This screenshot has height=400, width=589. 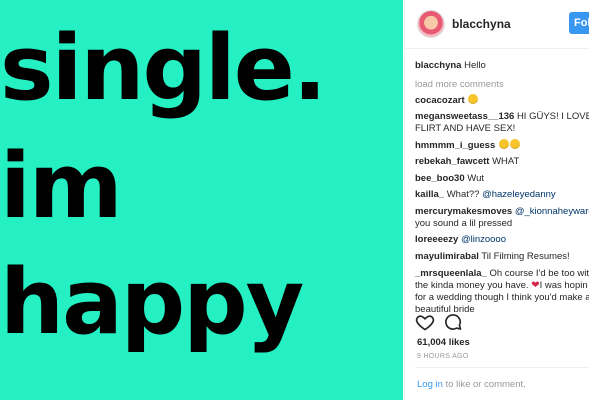 I want to click on caption: blacchyna Hello, so click(x=450, y=66).